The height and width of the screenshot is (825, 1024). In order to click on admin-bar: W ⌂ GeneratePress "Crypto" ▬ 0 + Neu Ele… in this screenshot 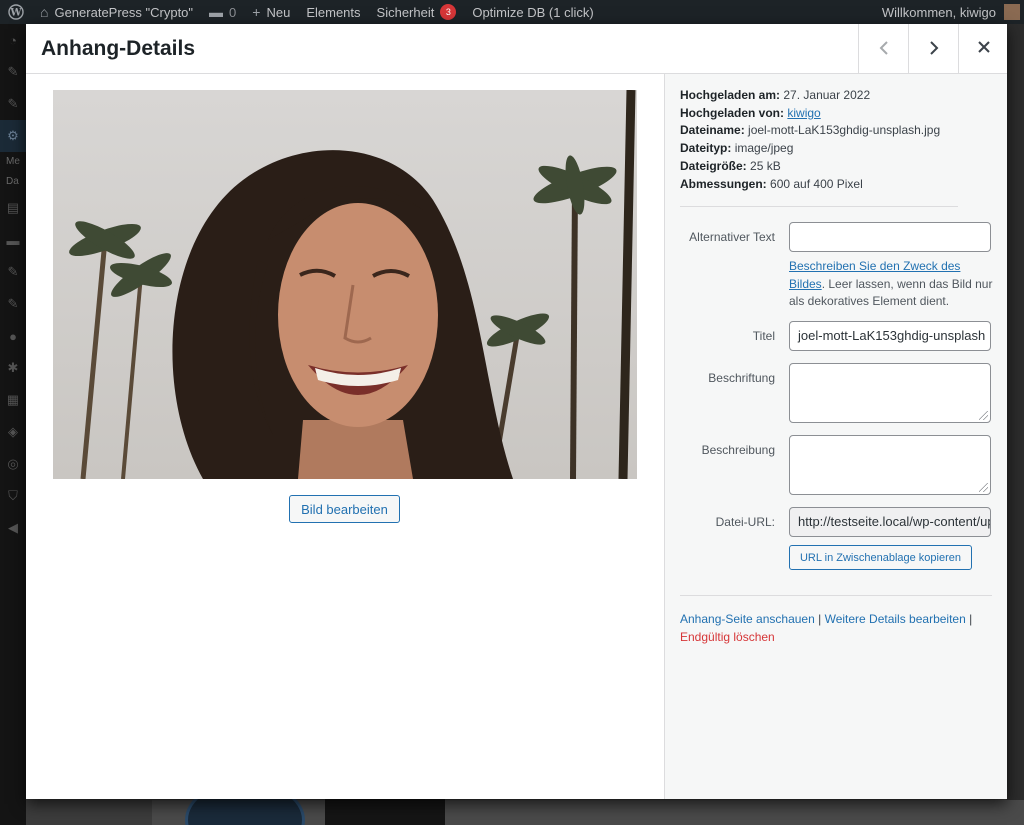, I will do `click(512, 12)`.